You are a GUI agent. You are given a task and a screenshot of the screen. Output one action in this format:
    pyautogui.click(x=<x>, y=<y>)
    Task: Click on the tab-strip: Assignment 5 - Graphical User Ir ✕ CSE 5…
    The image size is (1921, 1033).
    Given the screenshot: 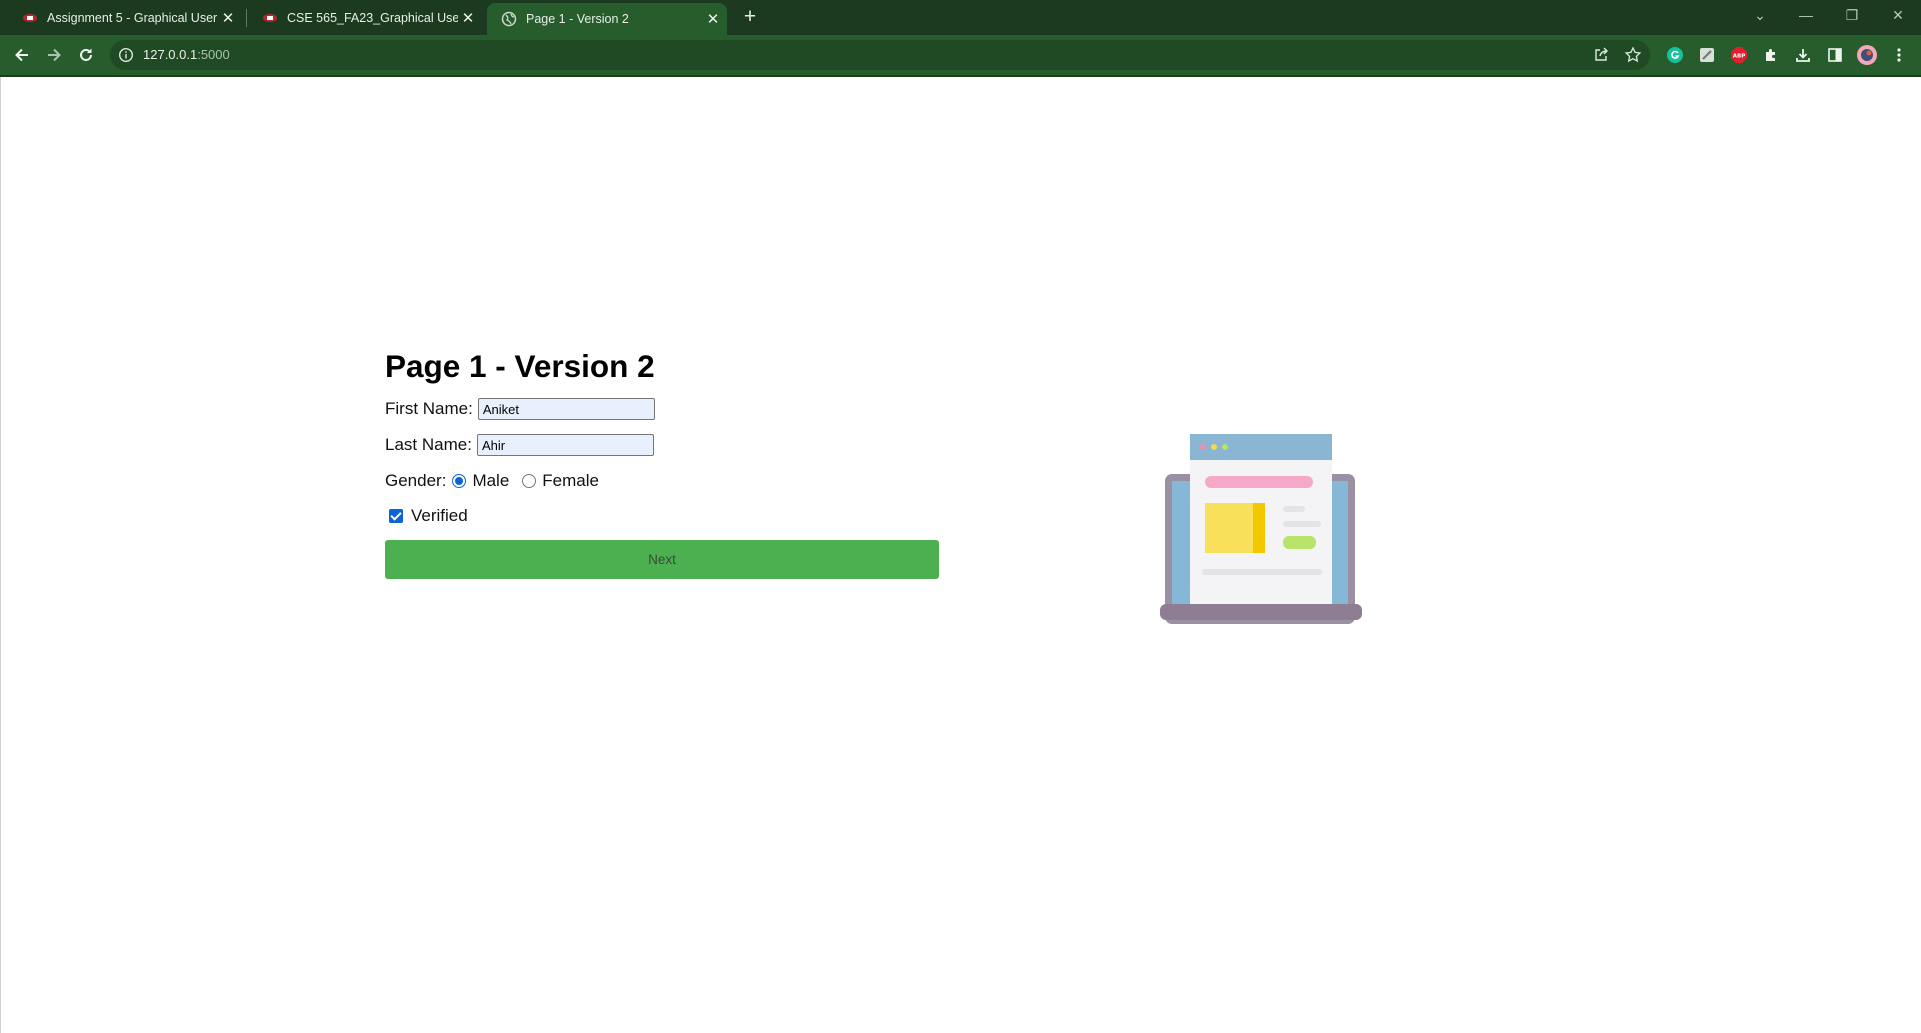 What is the action you would take?
    pyautogui.click(x=960, y=17)
    